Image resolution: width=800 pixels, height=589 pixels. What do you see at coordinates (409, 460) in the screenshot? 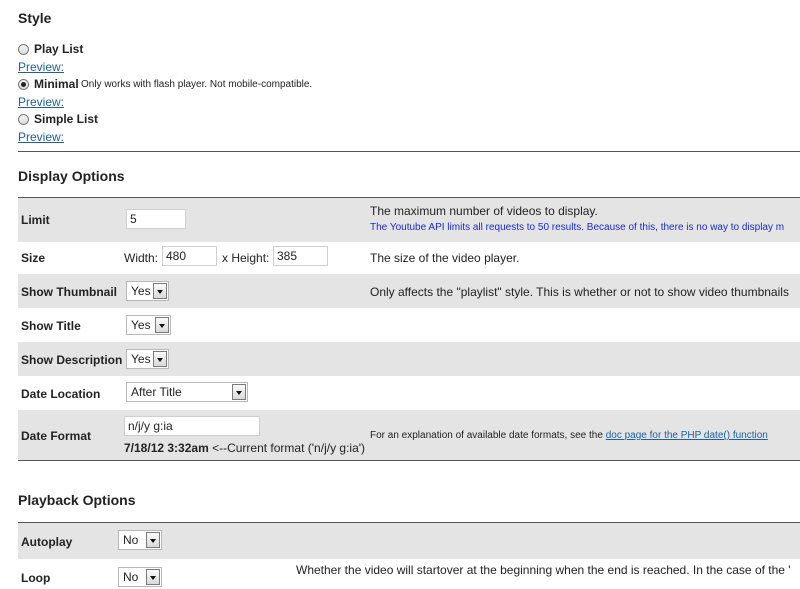
I see `display-table-bottom-border` at bounding box center [409, 460].